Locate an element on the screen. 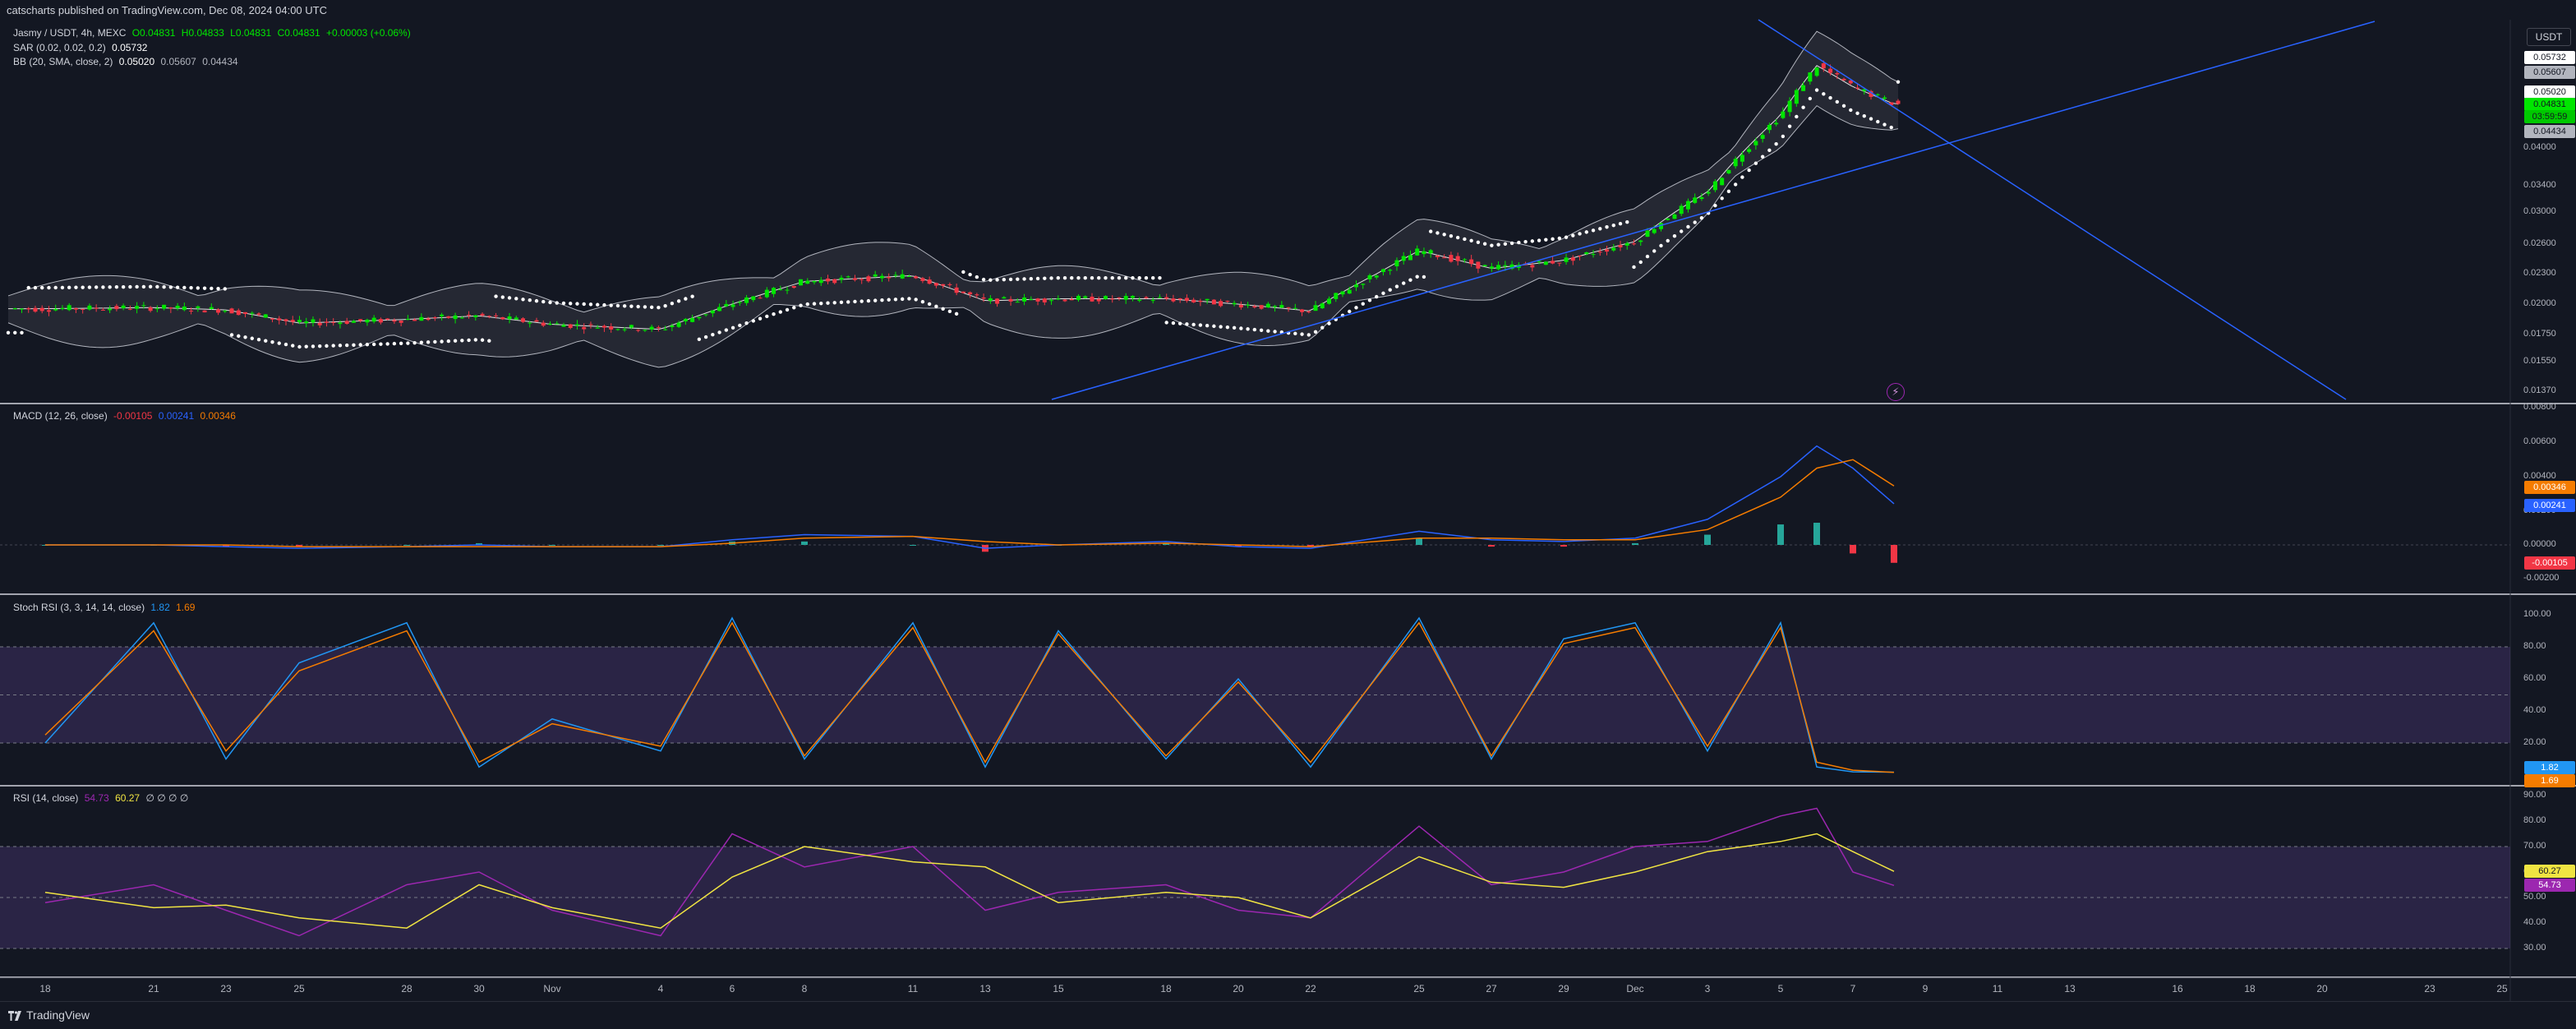 Image resolution: width=2576 pixels, height=1029 pixels. trend-line-down is located at coordinates (2052, 209).